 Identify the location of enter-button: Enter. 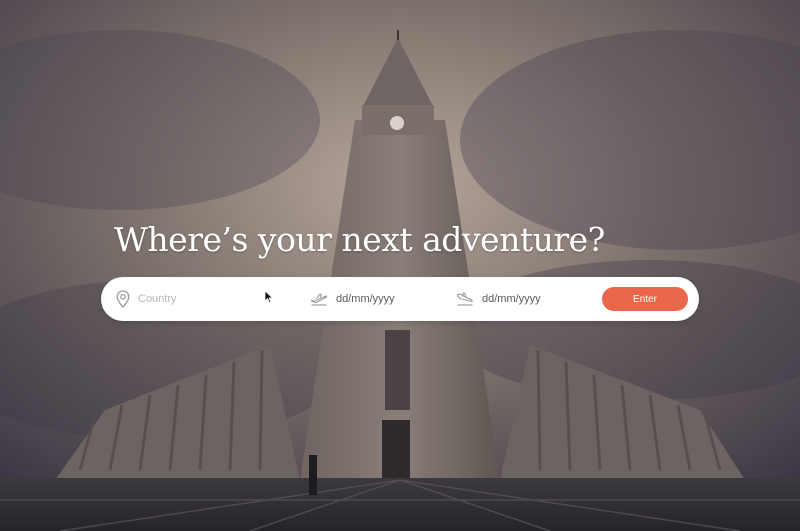
(645, 299).